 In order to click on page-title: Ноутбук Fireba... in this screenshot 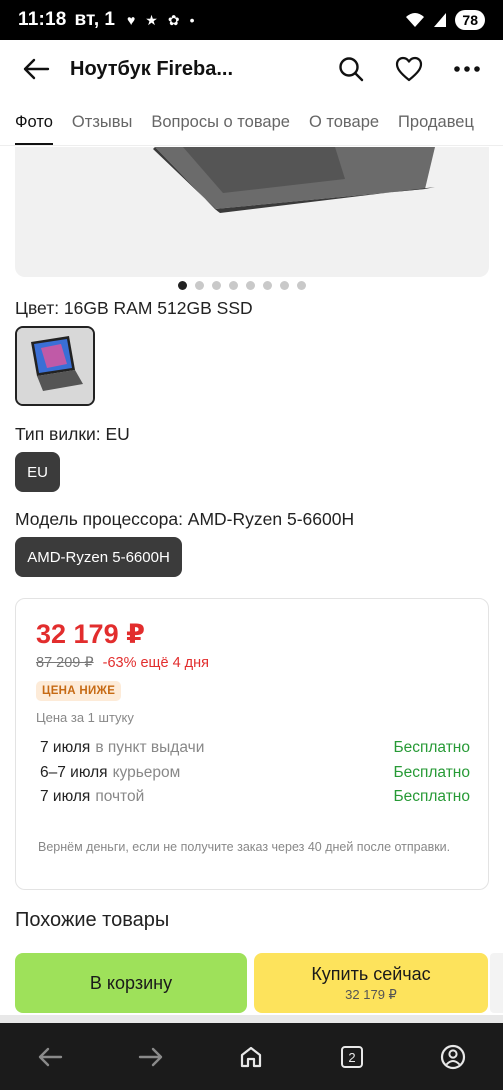, I will do `click(152, 68)`.